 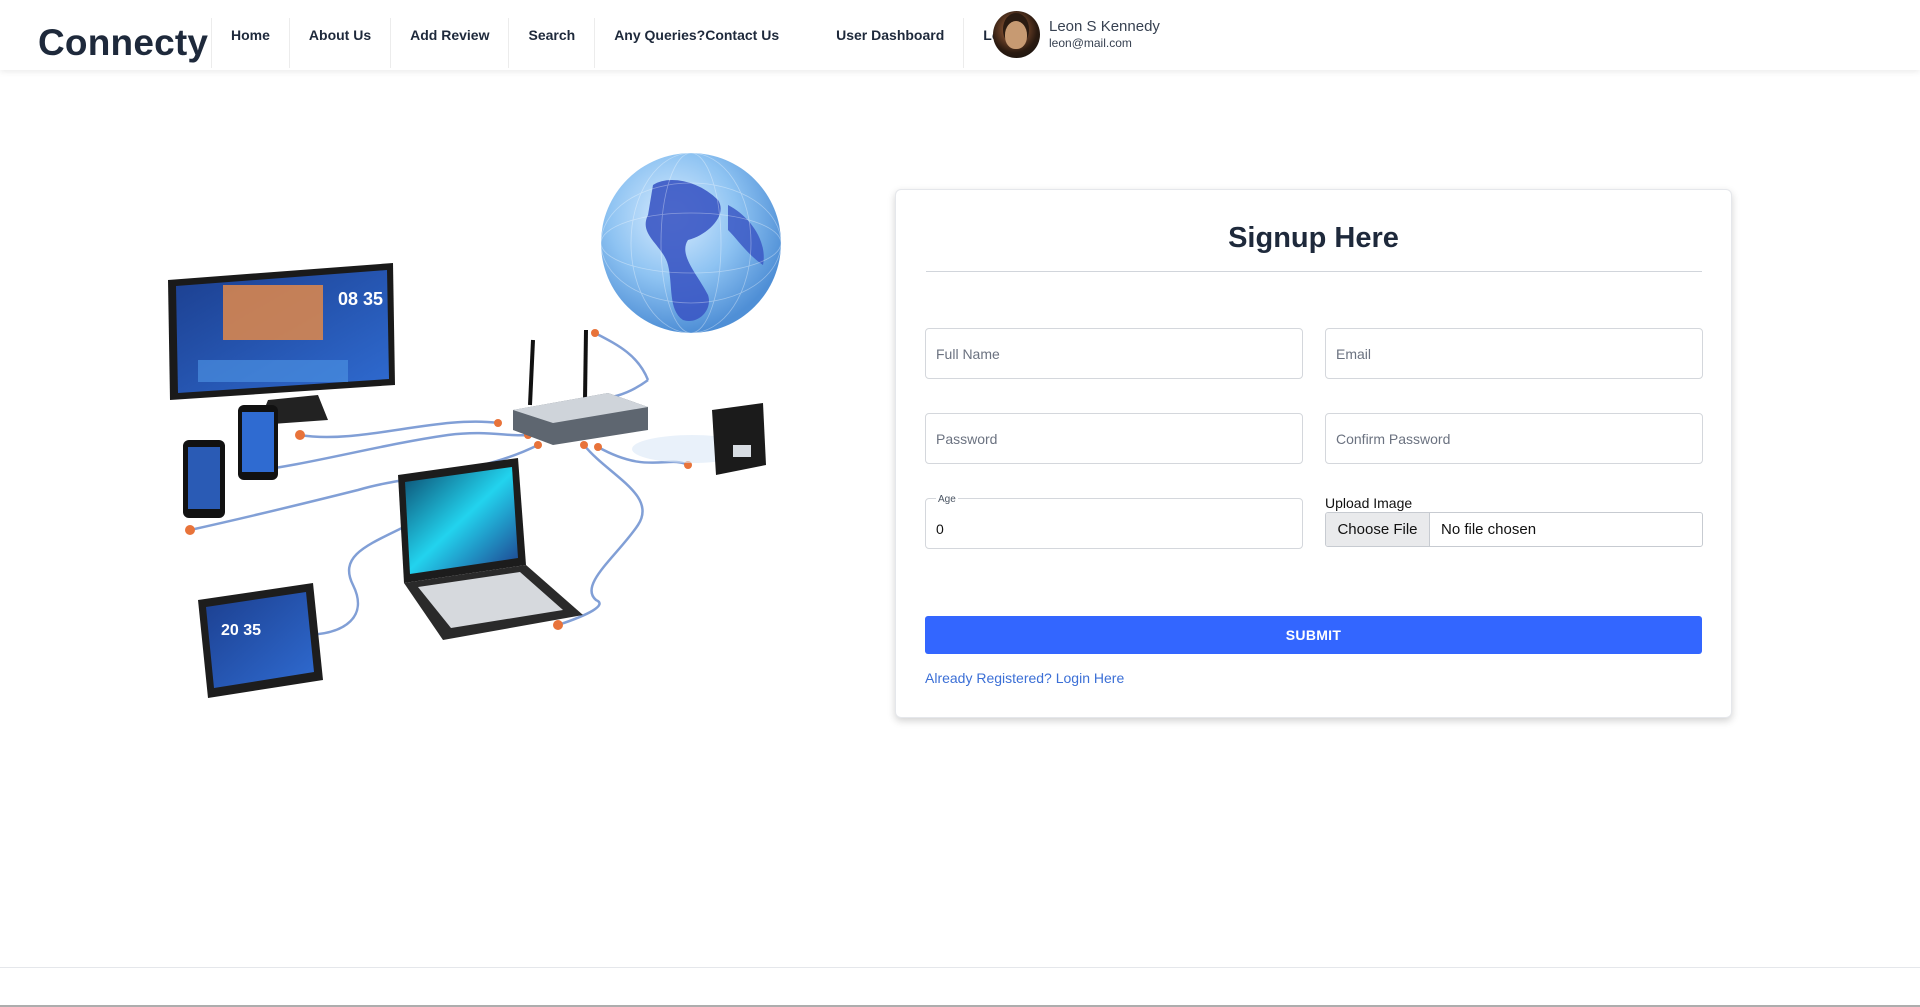 What do you see at coordinates (739, 439) in the screenshot?
I see `hard-drive-icon` at bounding box center [739, 439].